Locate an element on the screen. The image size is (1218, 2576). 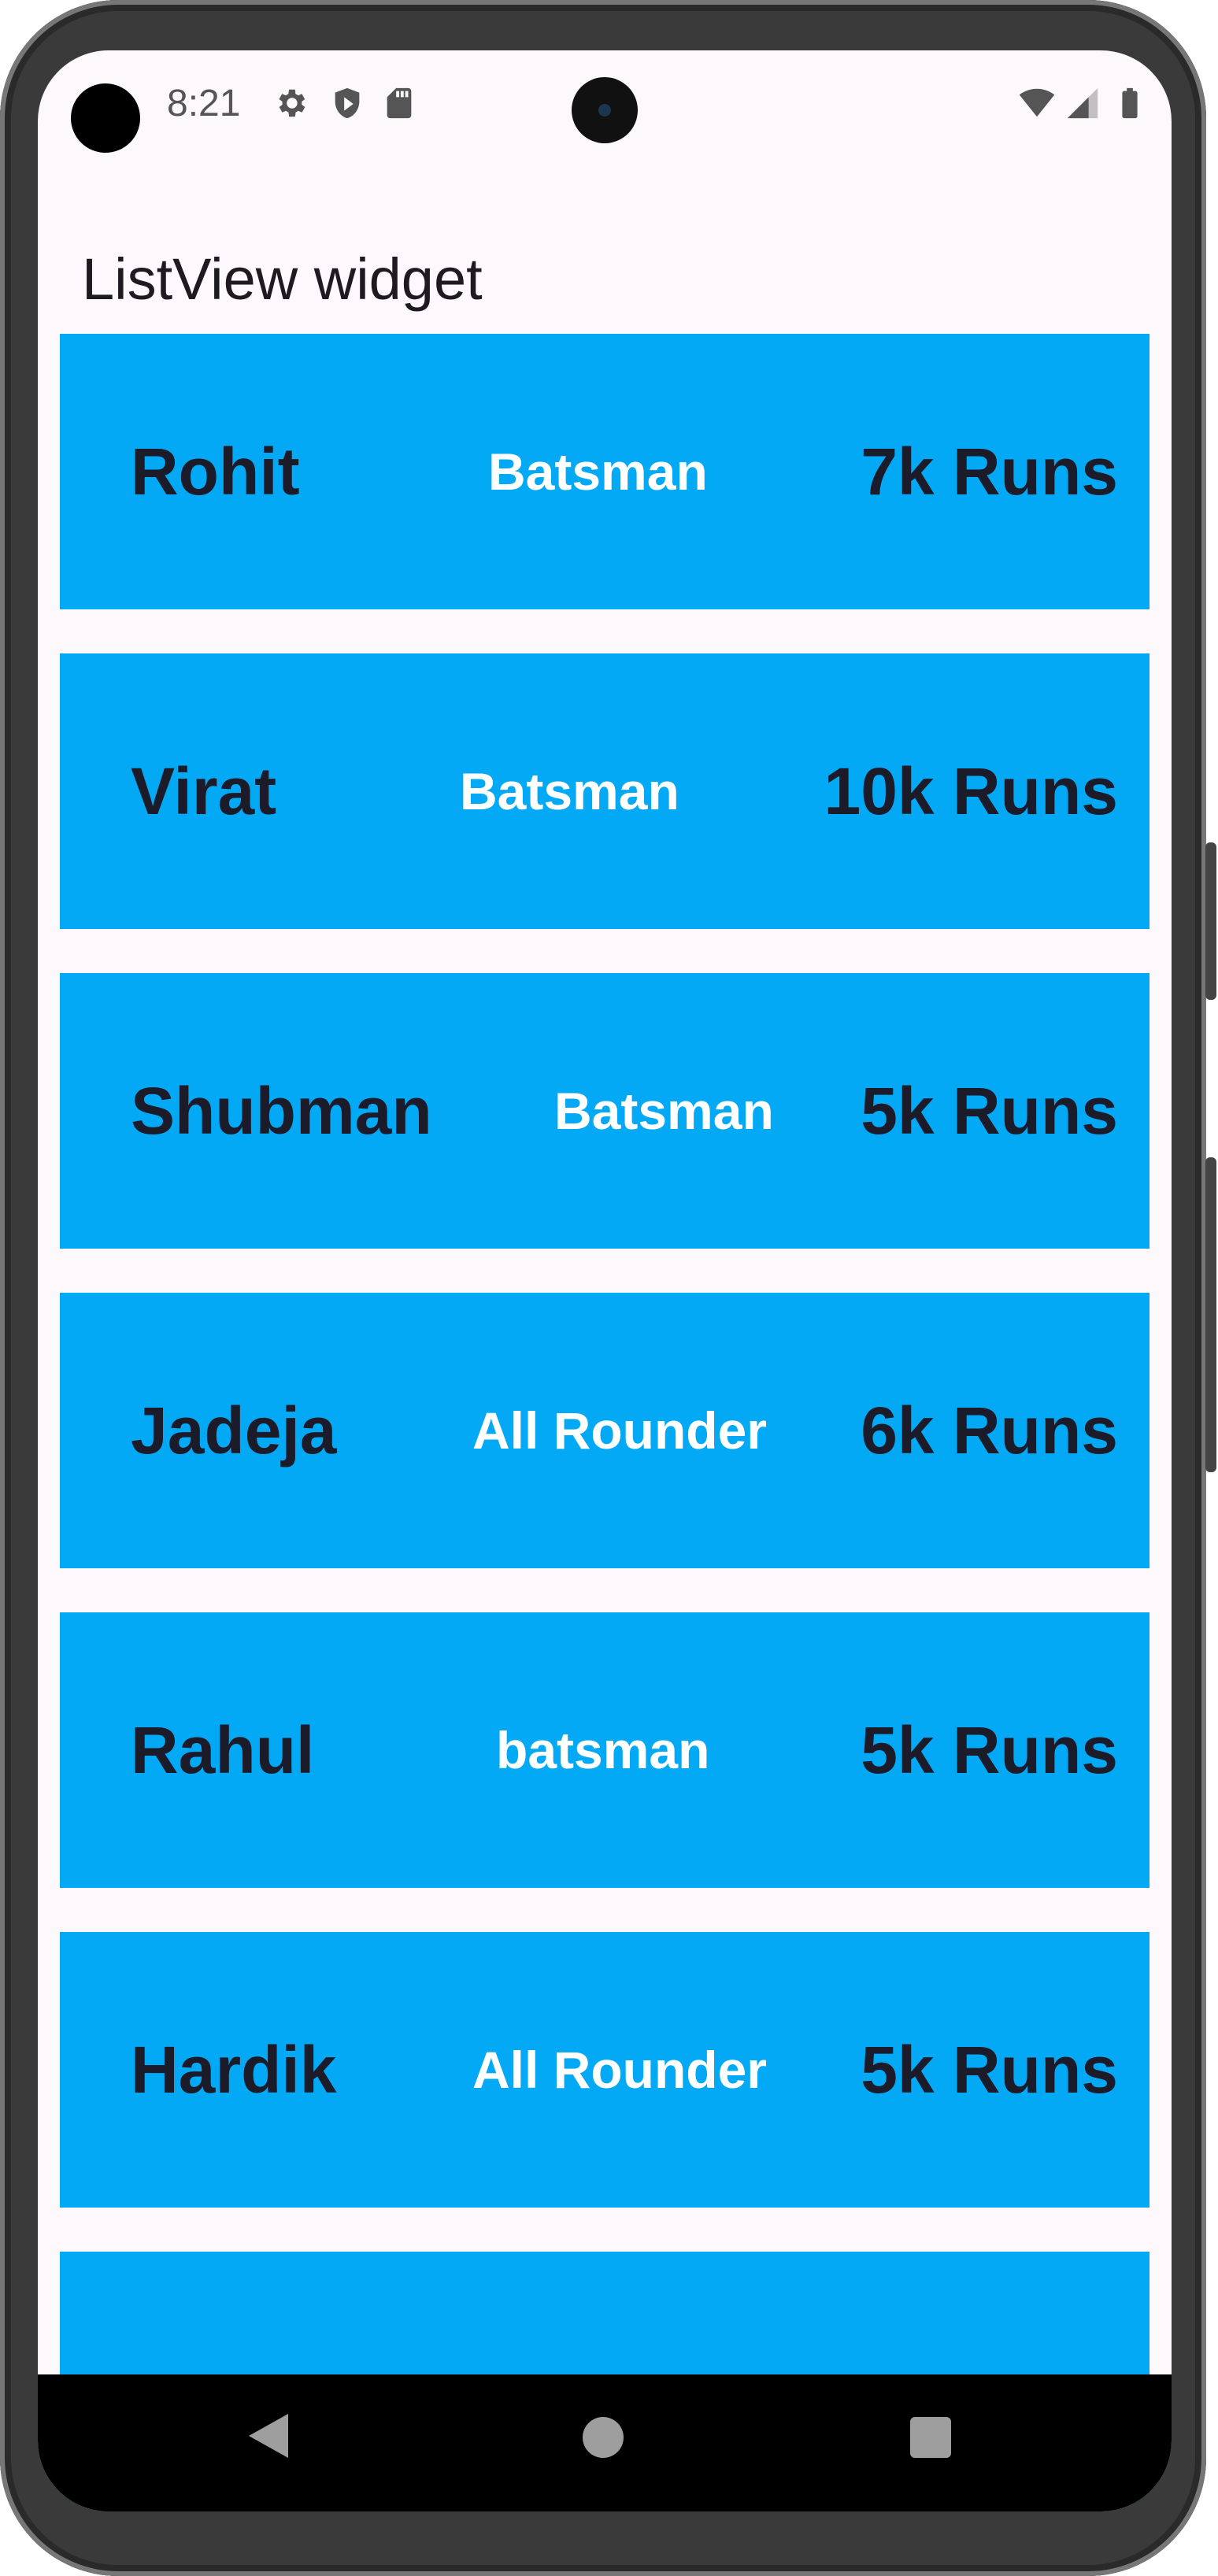
player-name: Shubman is located at coordinates (281, 1111).